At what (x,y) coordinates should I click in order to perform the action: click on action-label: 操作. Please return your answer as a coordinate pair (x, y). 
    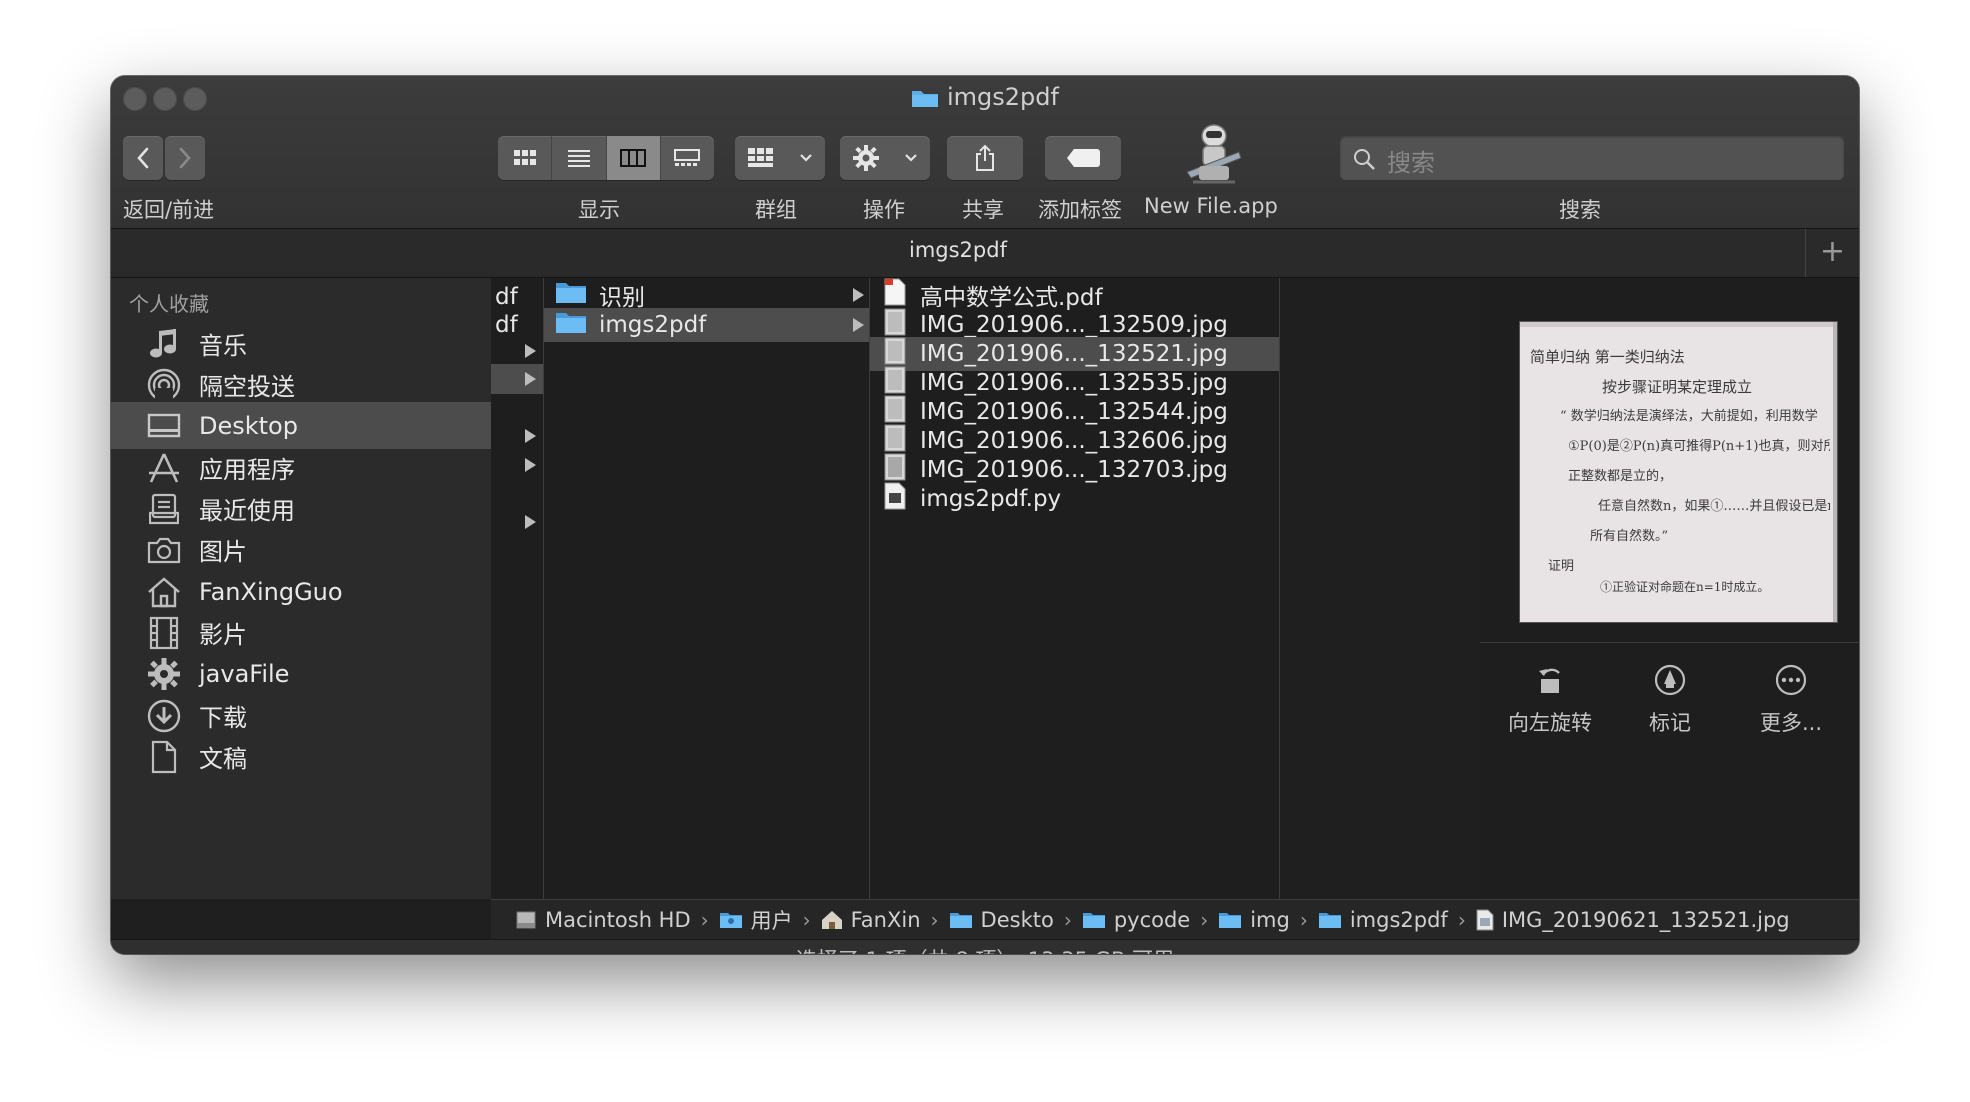
    Looking at the image, I should click on (884, 210).